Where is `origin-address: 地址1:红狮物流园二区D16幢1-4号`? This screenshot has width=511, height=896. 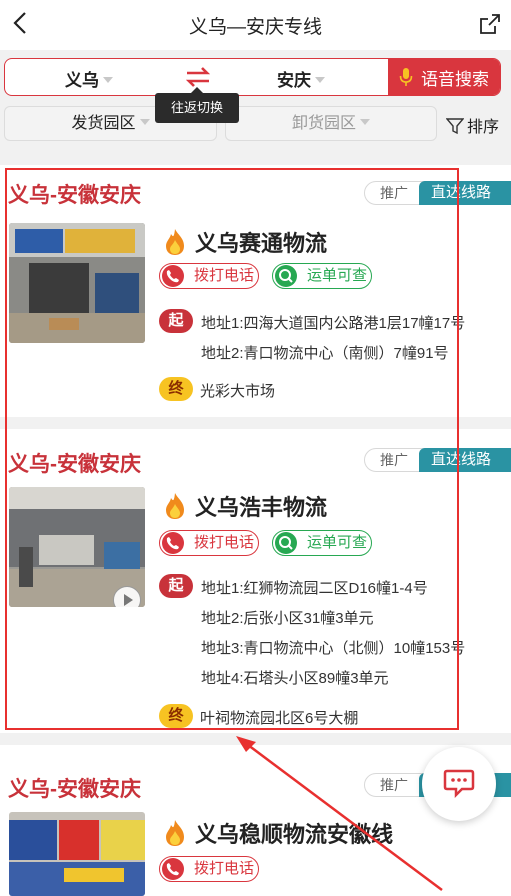
origin-address: 地址1:红狮物流园二区D16幢1-4号 is located at coordinates (314, 588).